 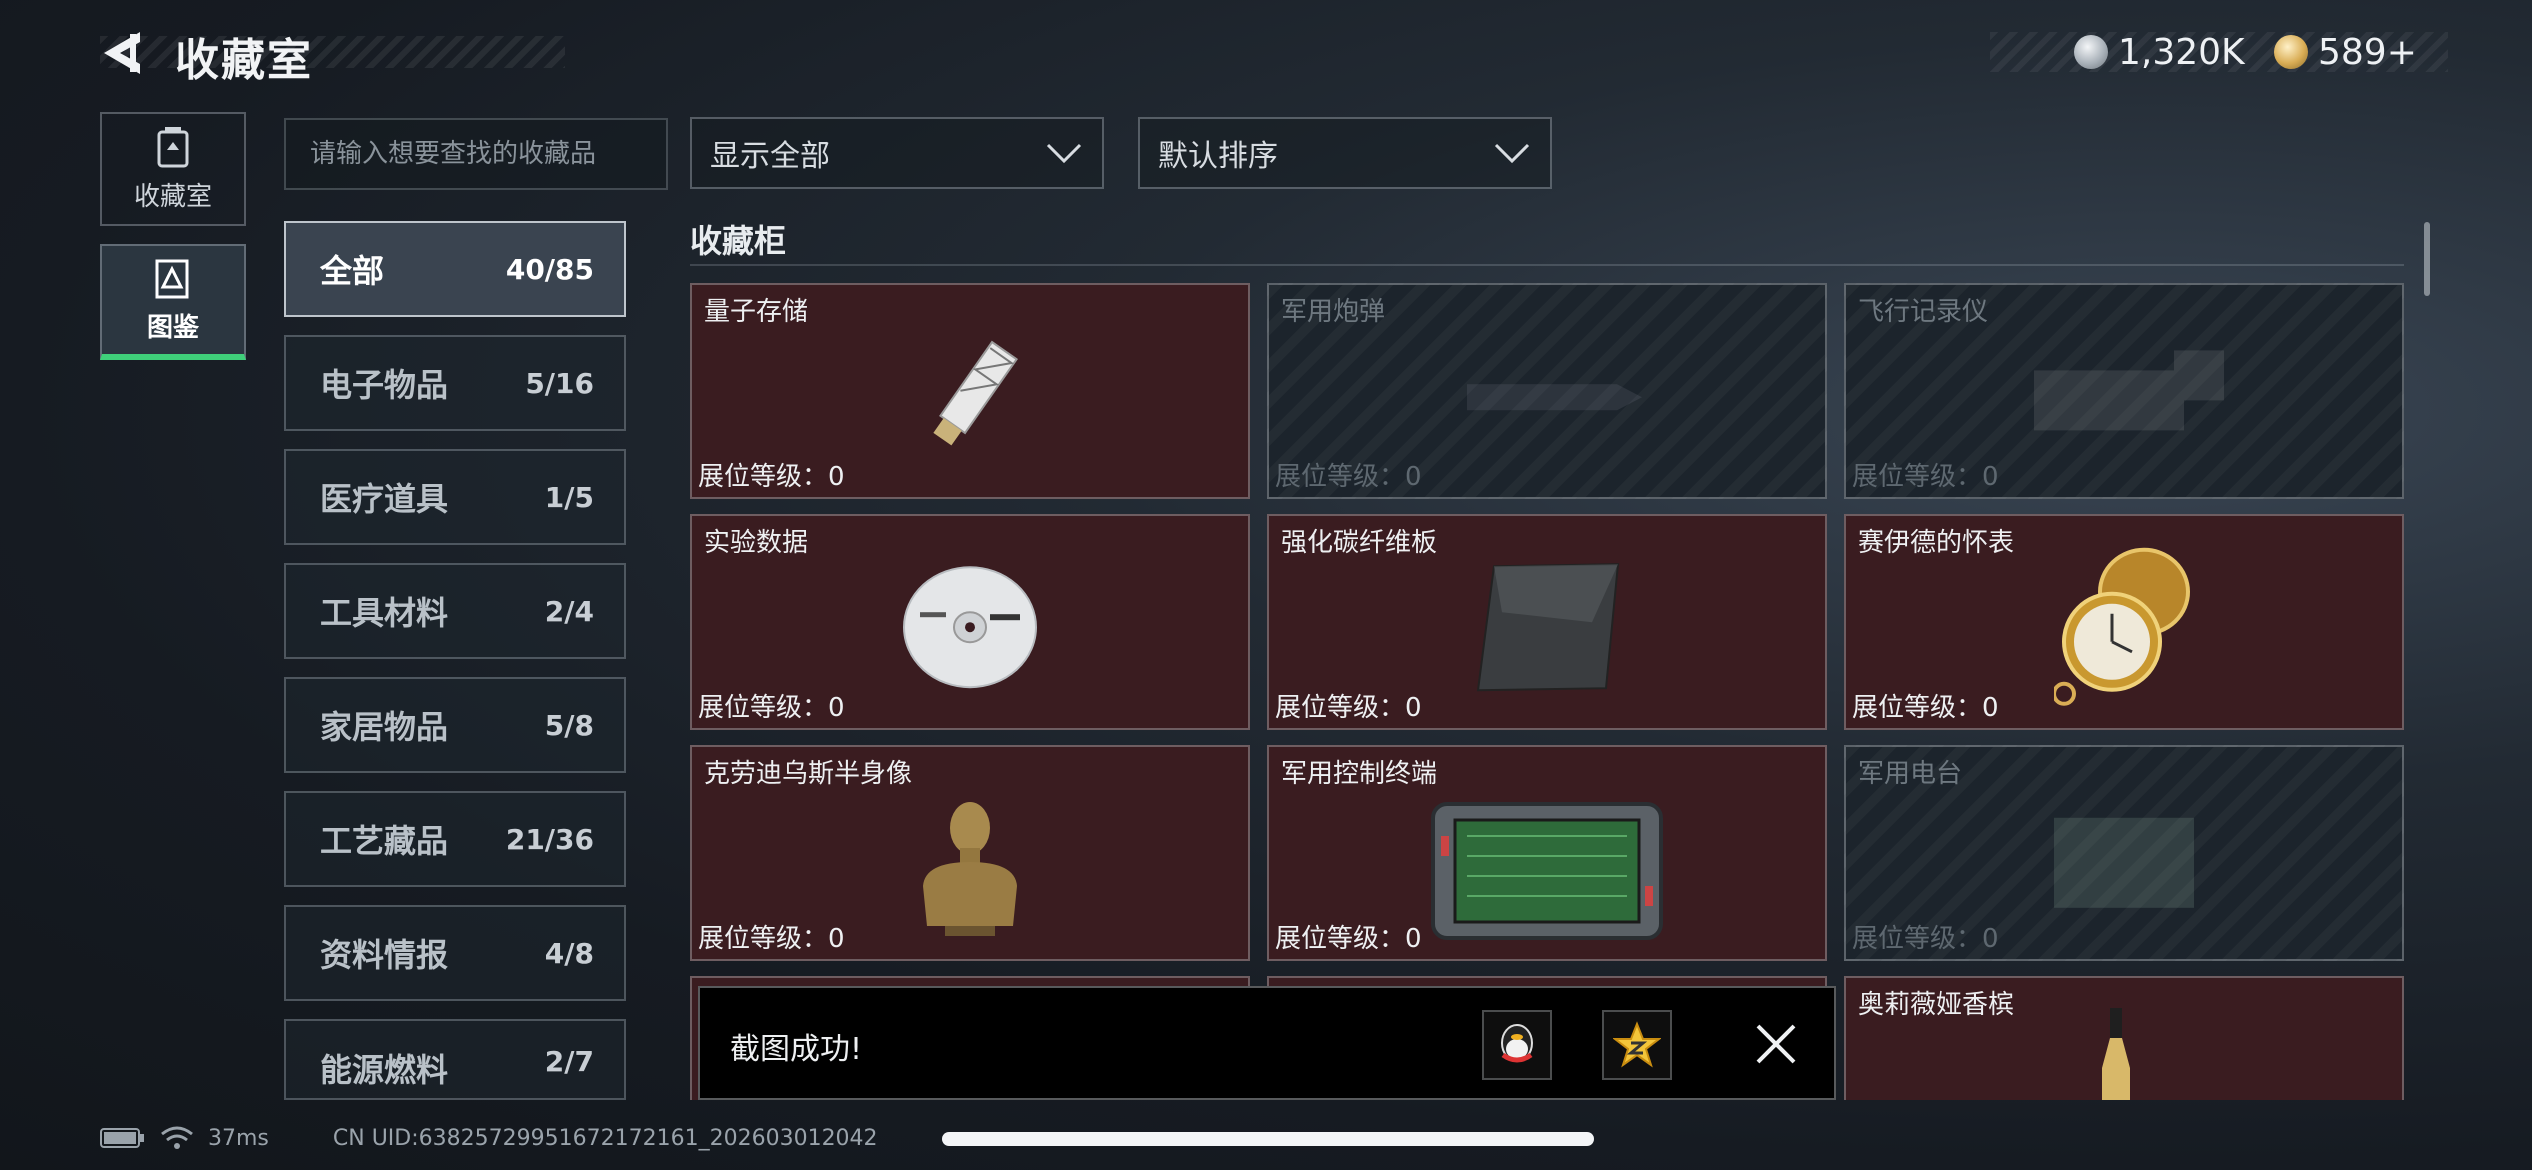 What do you see at coordinates (976, 393) in the screenshot?
I see `usb-drive-icon` at bounding box center [976, 393].